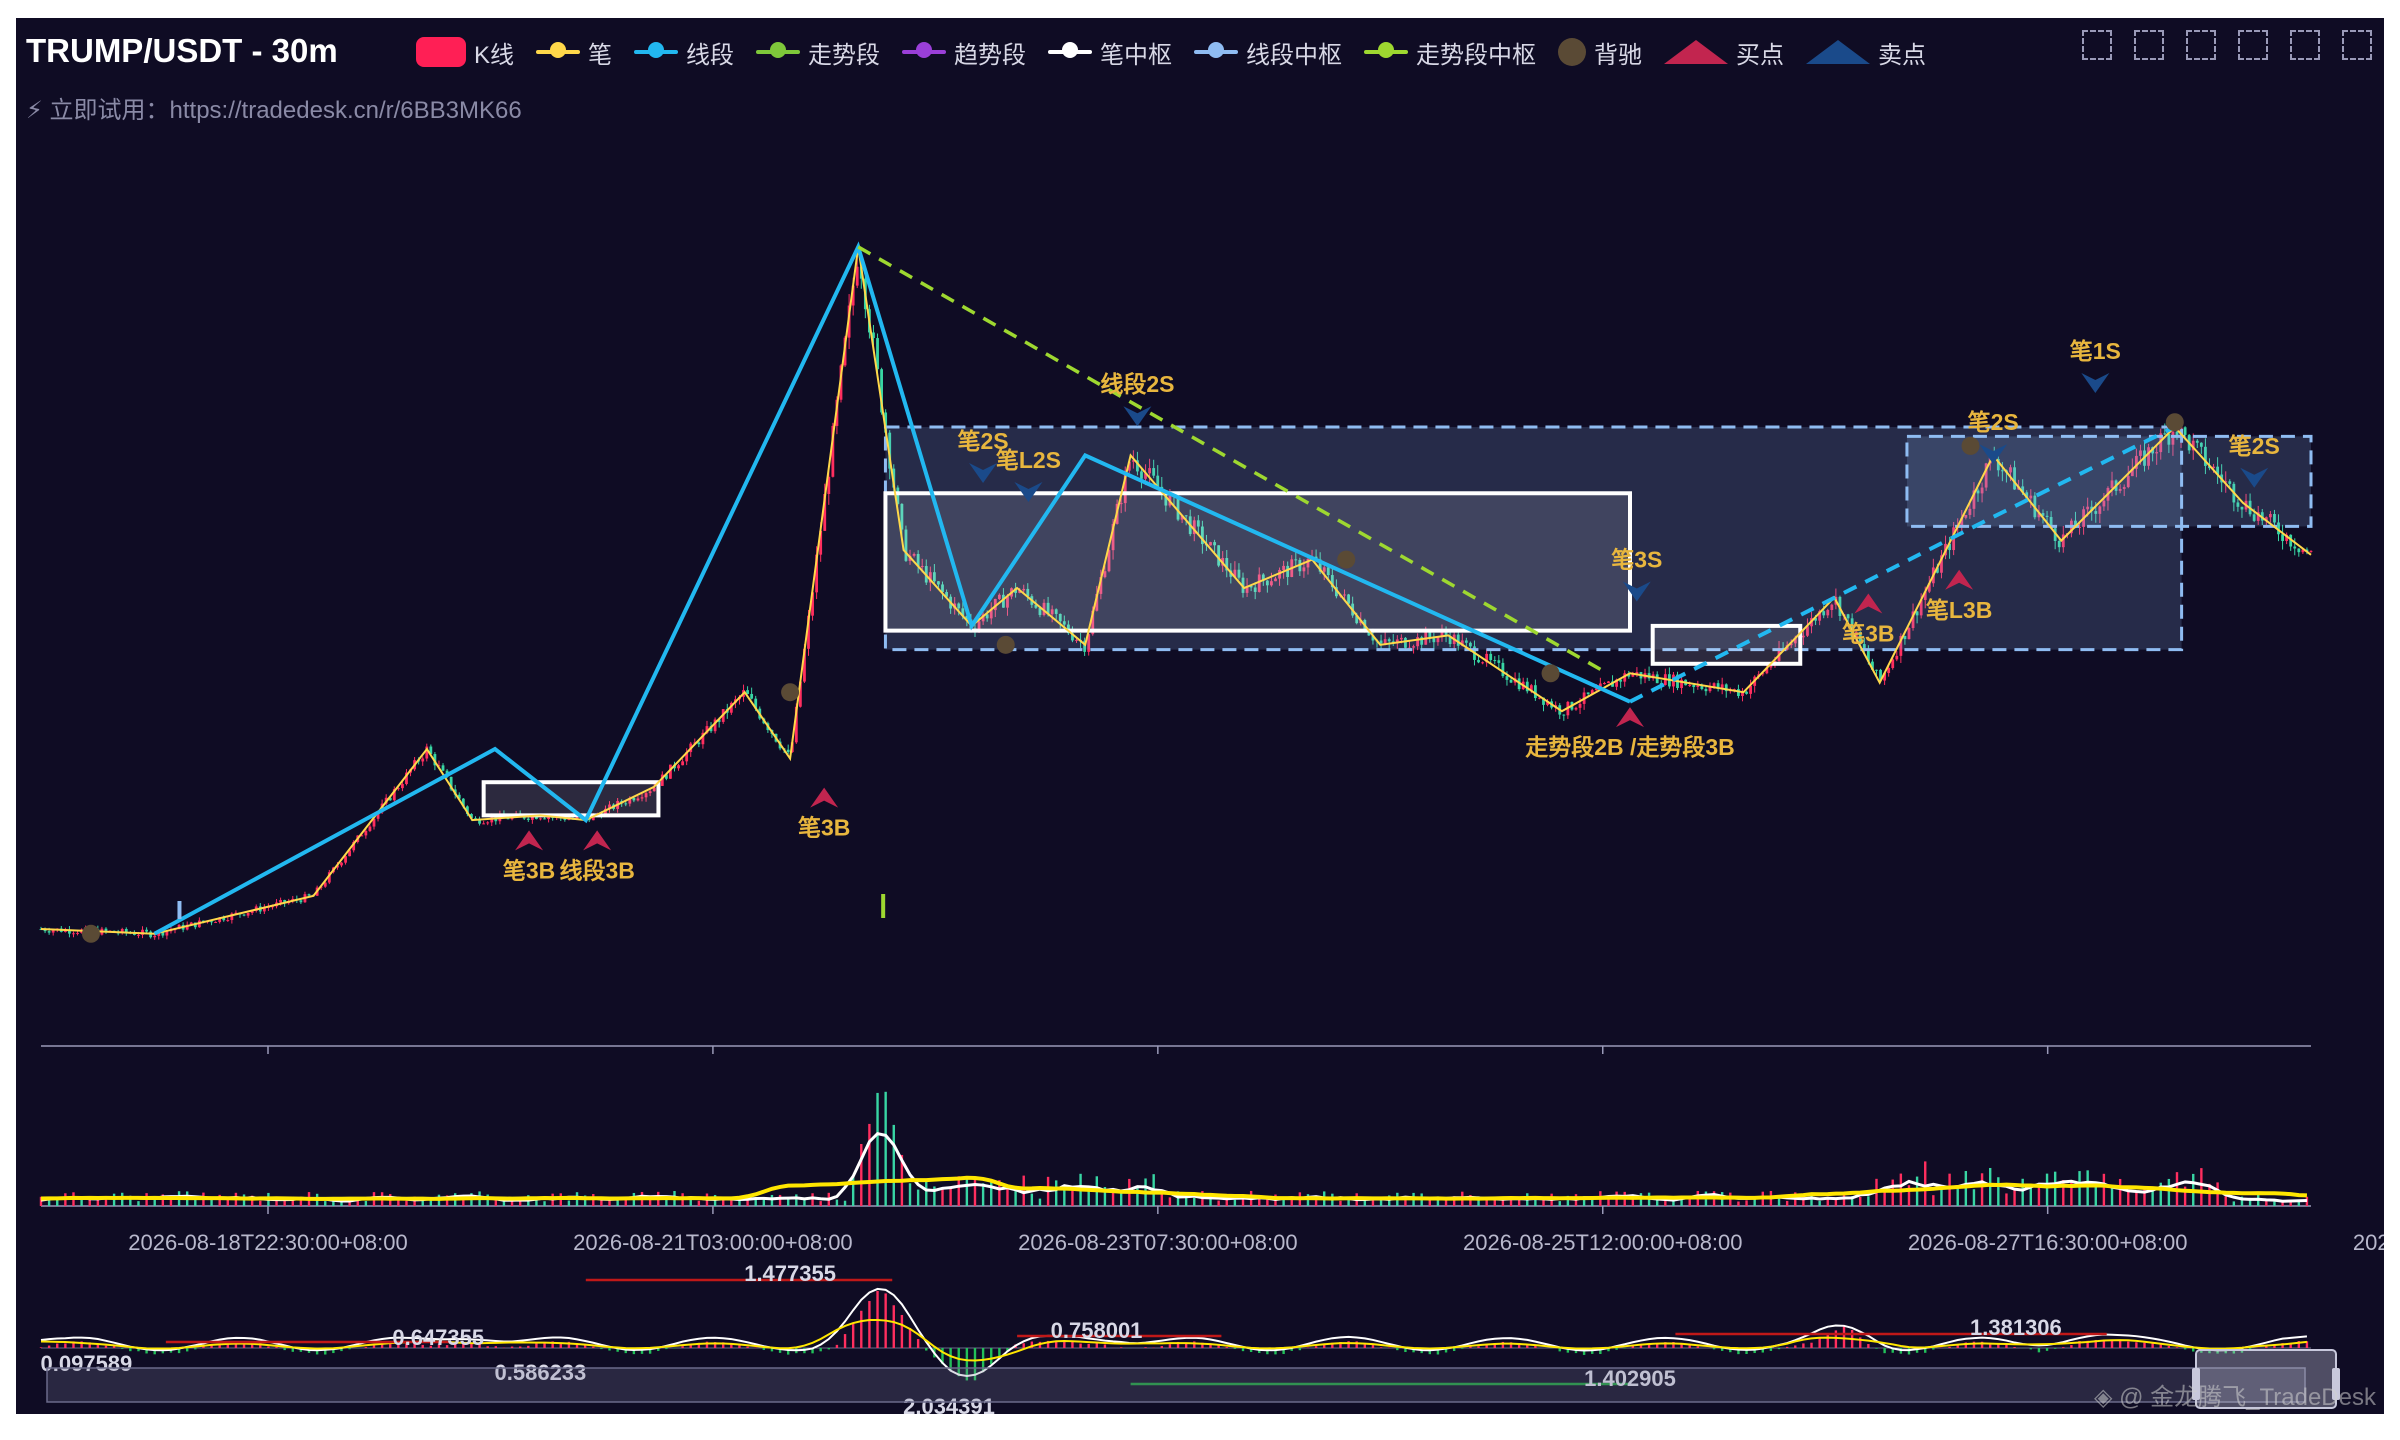 The image size is (2400, 1440). I want to click on data-view-icon, so click(2305, 45).